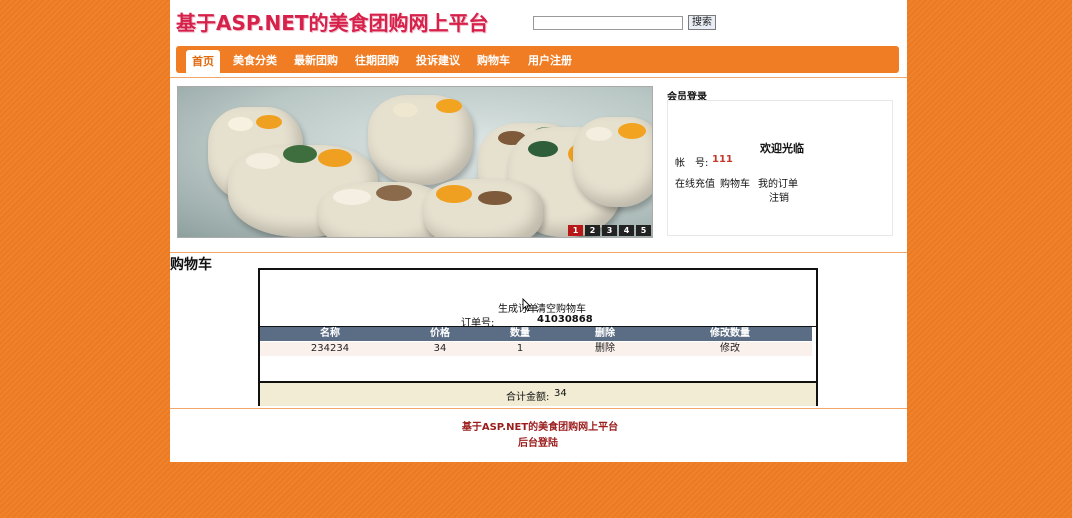  Describe the element at coordinates (538, 408) in the screenshot. I see `footer-divider` at that location.